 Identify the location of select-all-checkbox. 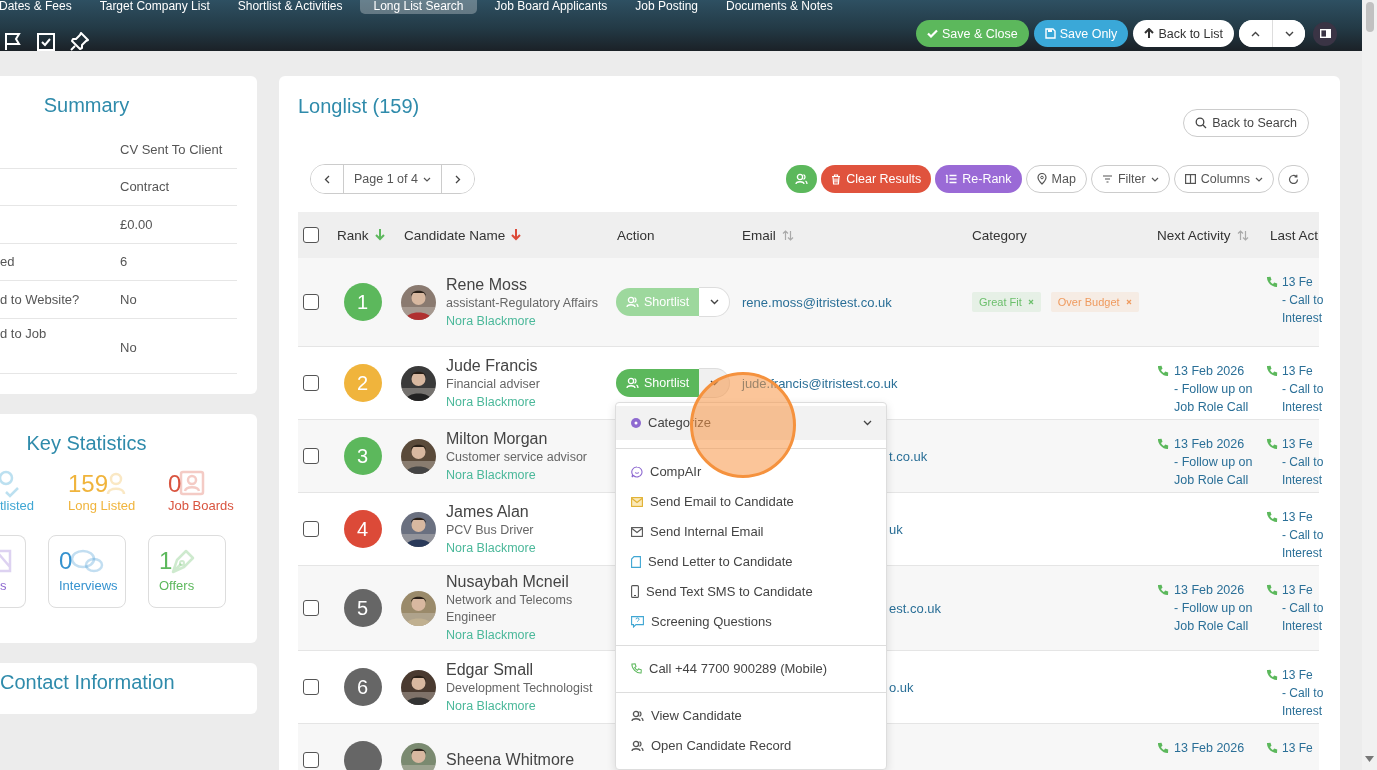
(311, 235).